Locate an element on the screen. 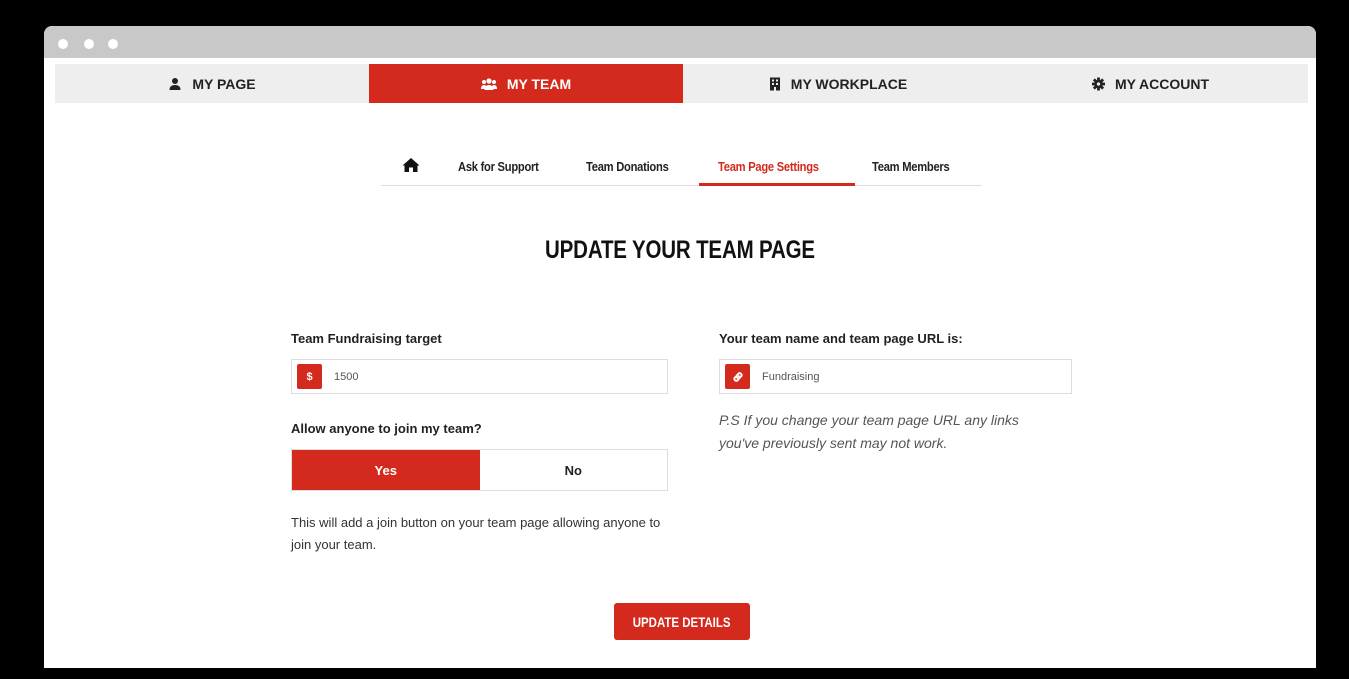  tab-label: Ask for Support is located at coordinates (498, 166).